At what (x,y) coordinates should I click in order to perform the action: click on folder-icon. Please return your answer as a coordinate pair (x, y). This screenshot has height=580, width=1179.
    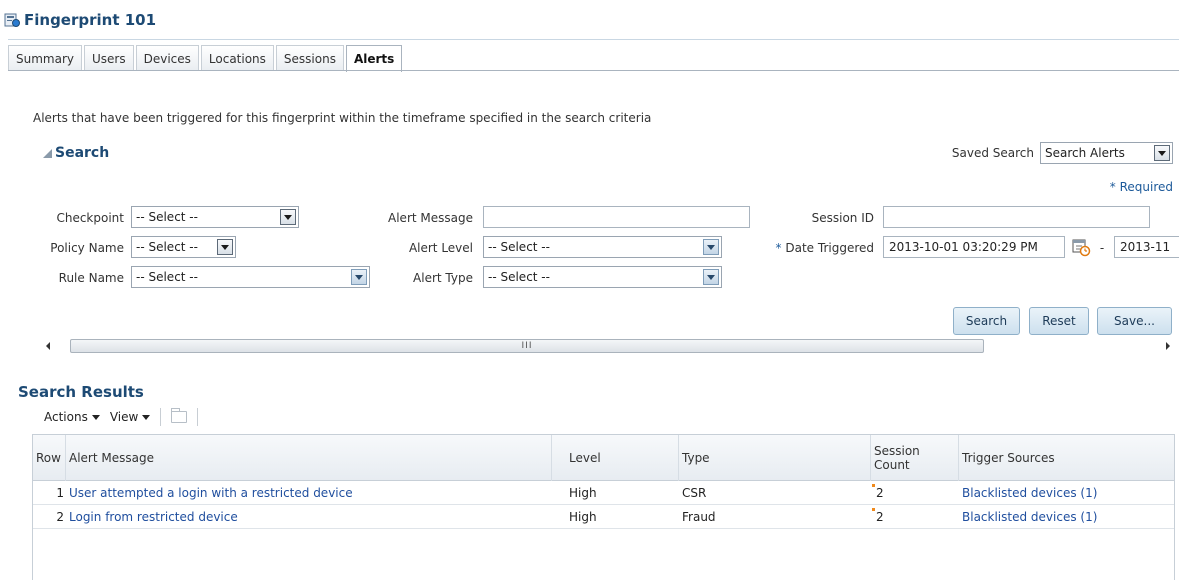
    Looking at the image, I should click on (179, 415).